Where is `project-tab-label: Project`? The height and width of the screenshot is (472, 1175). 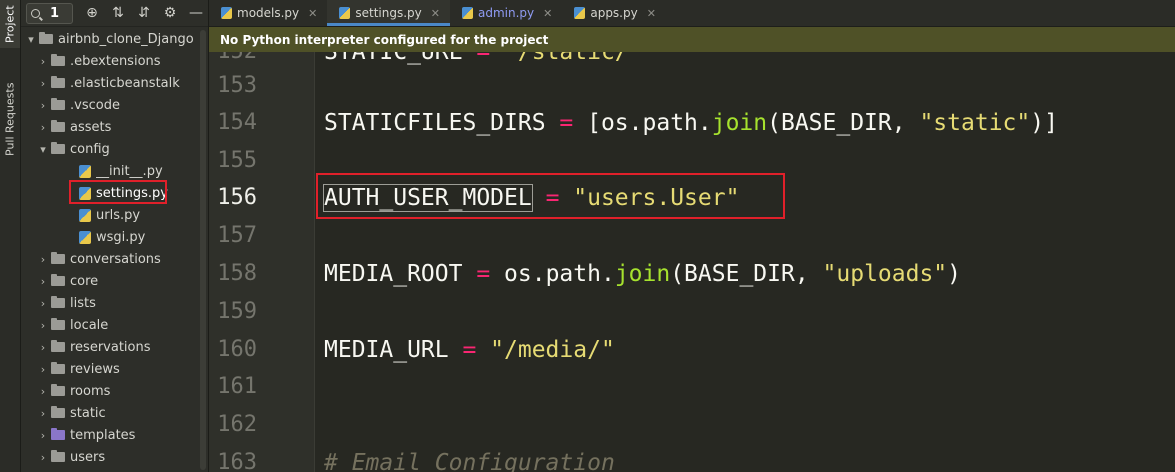 project-tab-label: Project is located at coordinates (10, 24).